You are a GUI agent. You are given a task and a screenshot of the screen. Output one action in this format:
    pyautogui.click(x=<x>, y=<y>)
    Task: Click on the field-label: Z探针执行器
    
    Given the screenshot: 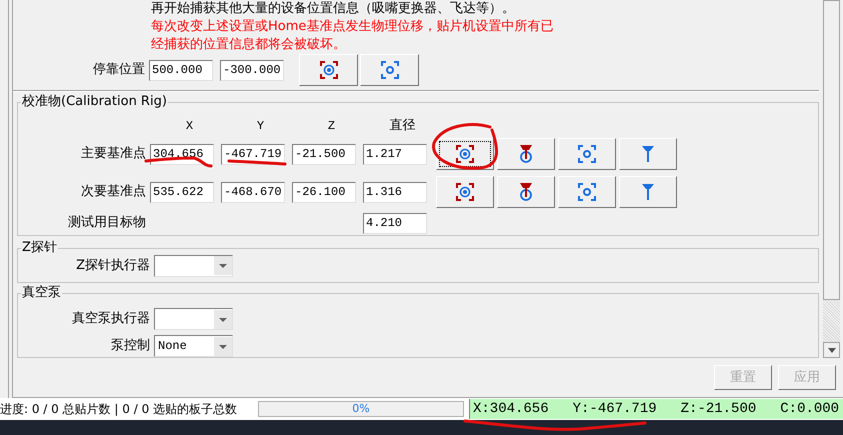 What is the action you would take?
    pyautogui.click(x=113, y=265)
    